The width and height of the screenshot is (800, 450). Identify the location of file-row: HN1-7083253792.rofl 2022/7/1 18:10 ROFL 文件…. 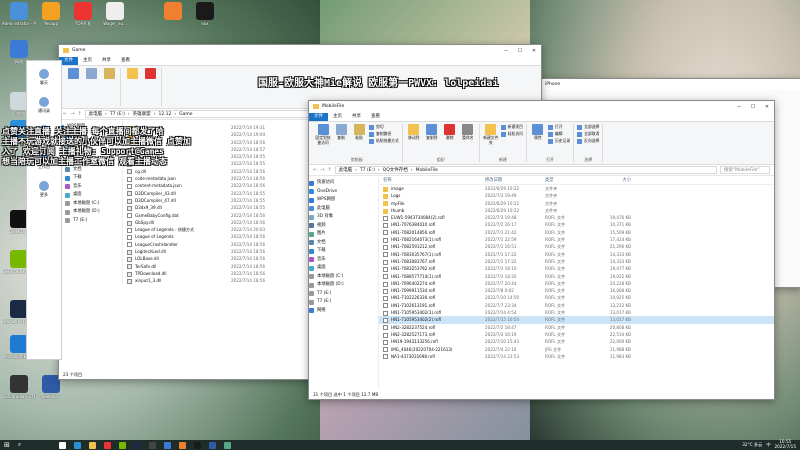
(576, 268).